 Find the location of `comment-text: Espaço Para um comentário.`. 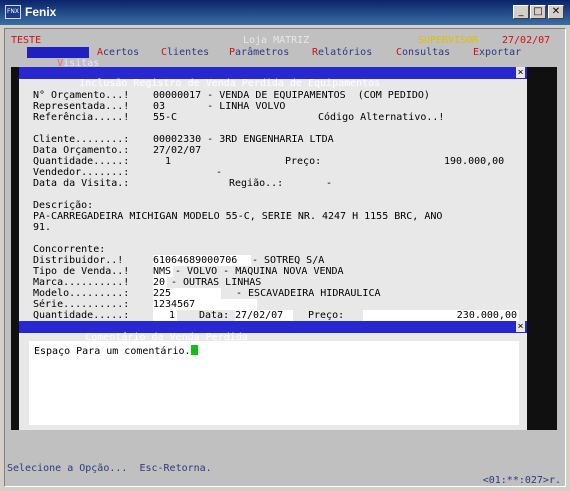

comment-text: Espaço Para um comentário. is located at coordinates (112, 351).